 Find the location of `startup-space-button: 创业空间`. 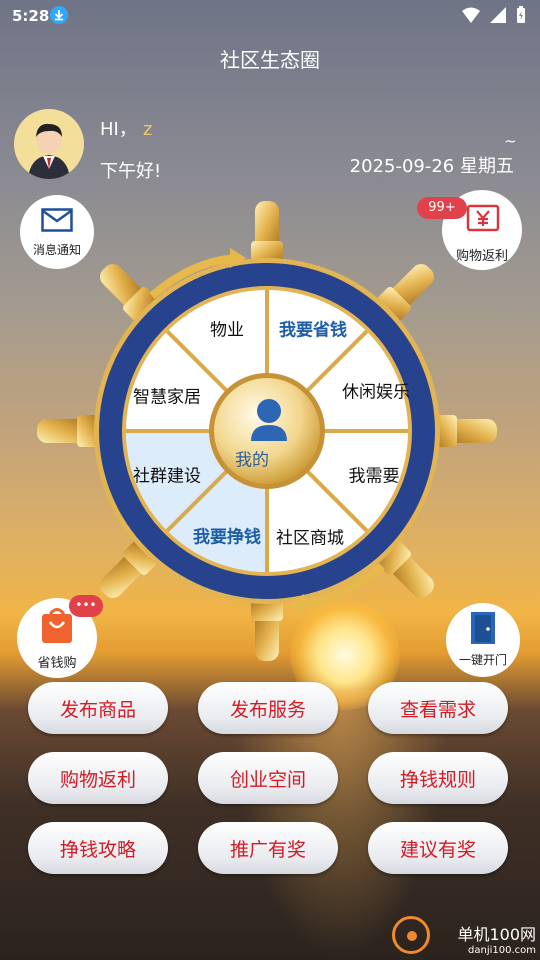

startup-space-button: 创业空间 is located at coordinates (268, 778).